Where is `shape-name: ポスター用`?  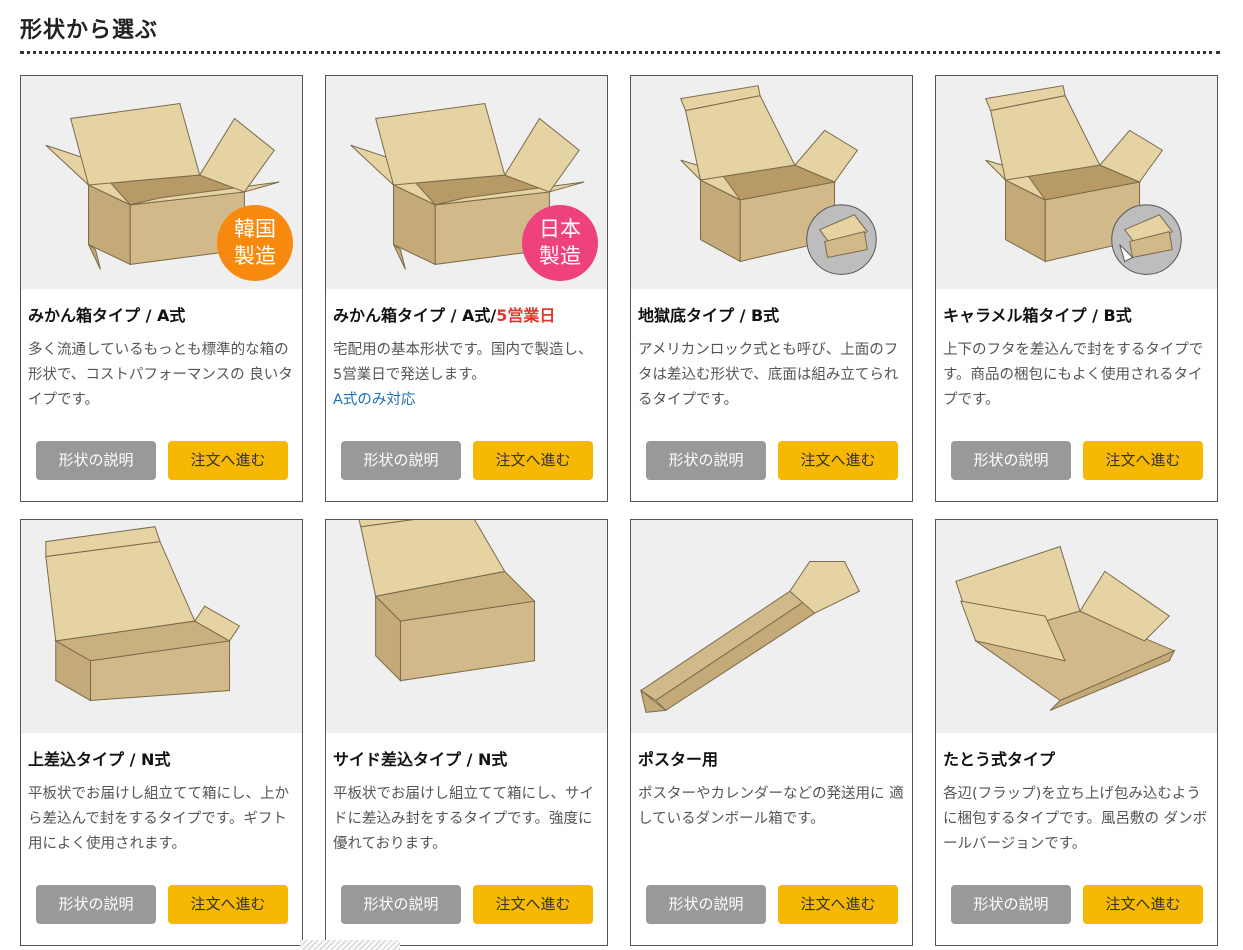
shape-name: ポスター用 is located at coordinates (678, 758).